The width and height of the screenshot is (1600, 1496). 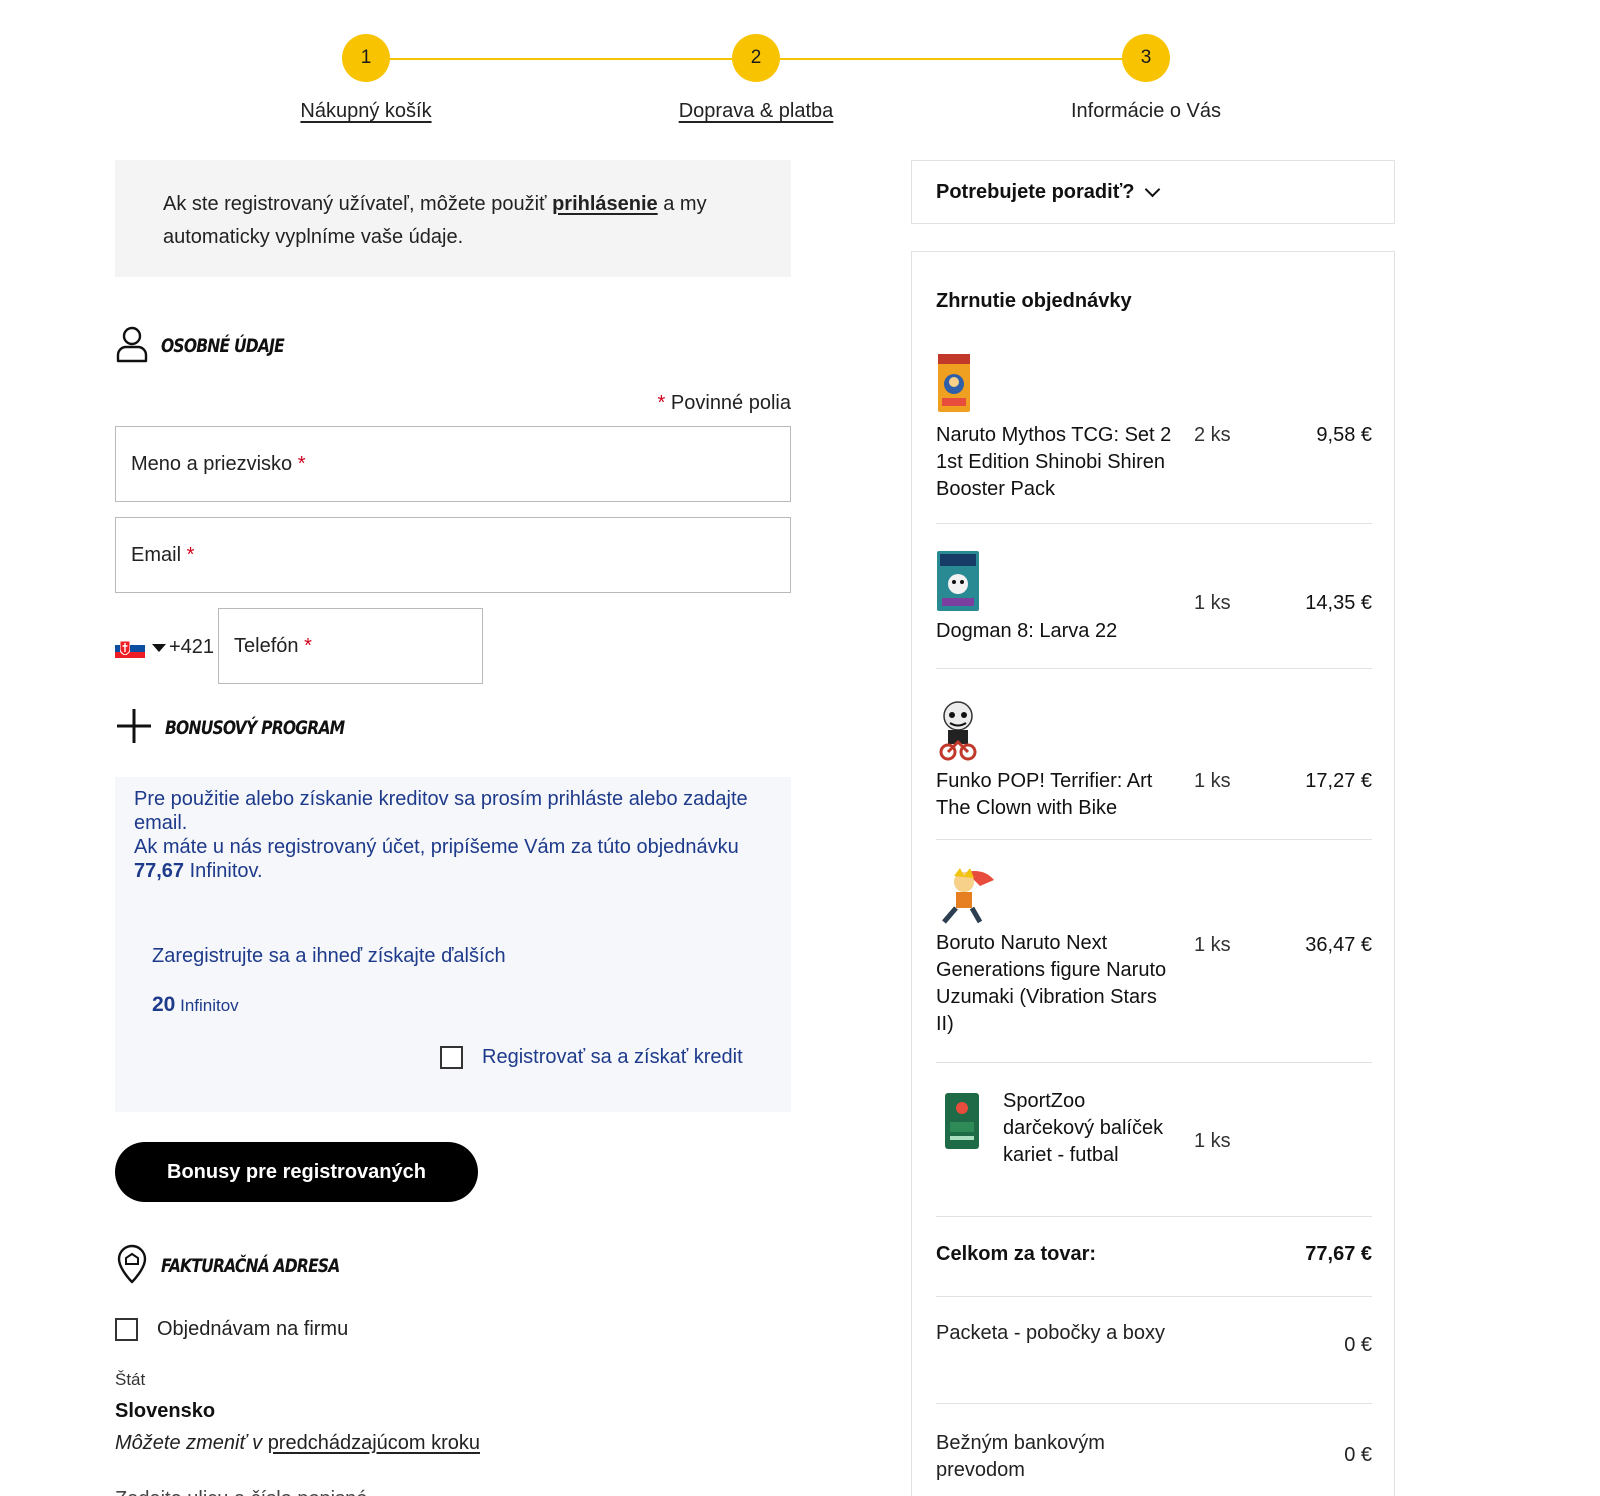 What do you see at coordinates (1034, 301) in the screenshot?
I see `summary-title: Zhrnutie objednávky` at bounding box center [1034, 301].